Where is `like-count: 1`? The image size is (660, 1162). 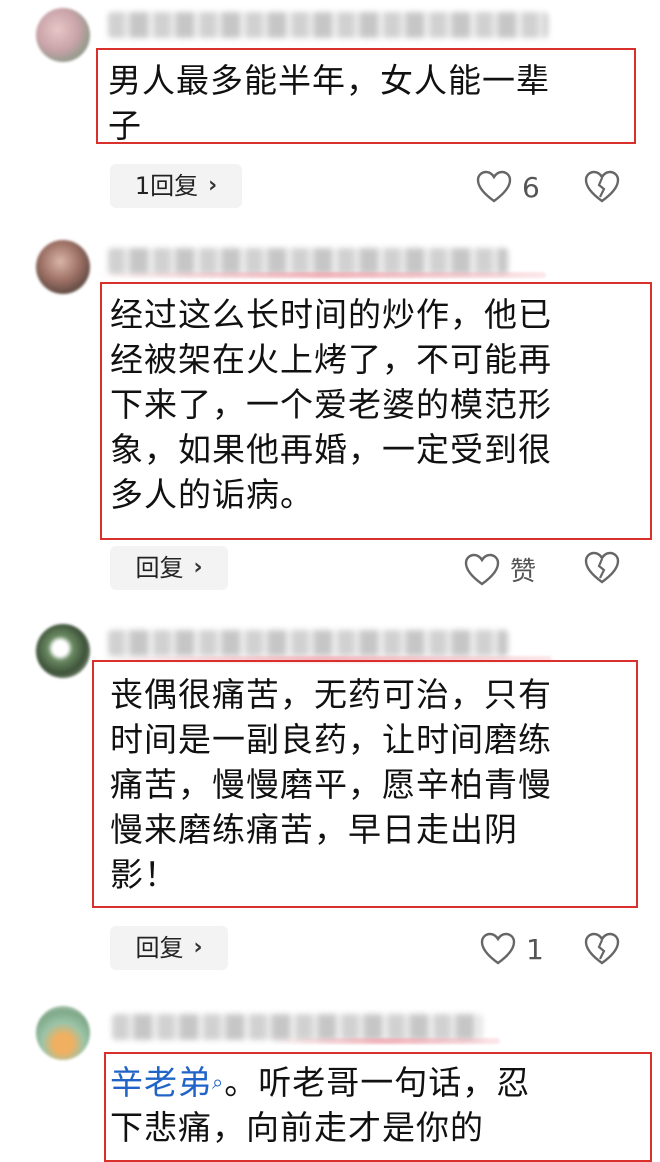 like-count: 1 is located at coordinates (535, 949).